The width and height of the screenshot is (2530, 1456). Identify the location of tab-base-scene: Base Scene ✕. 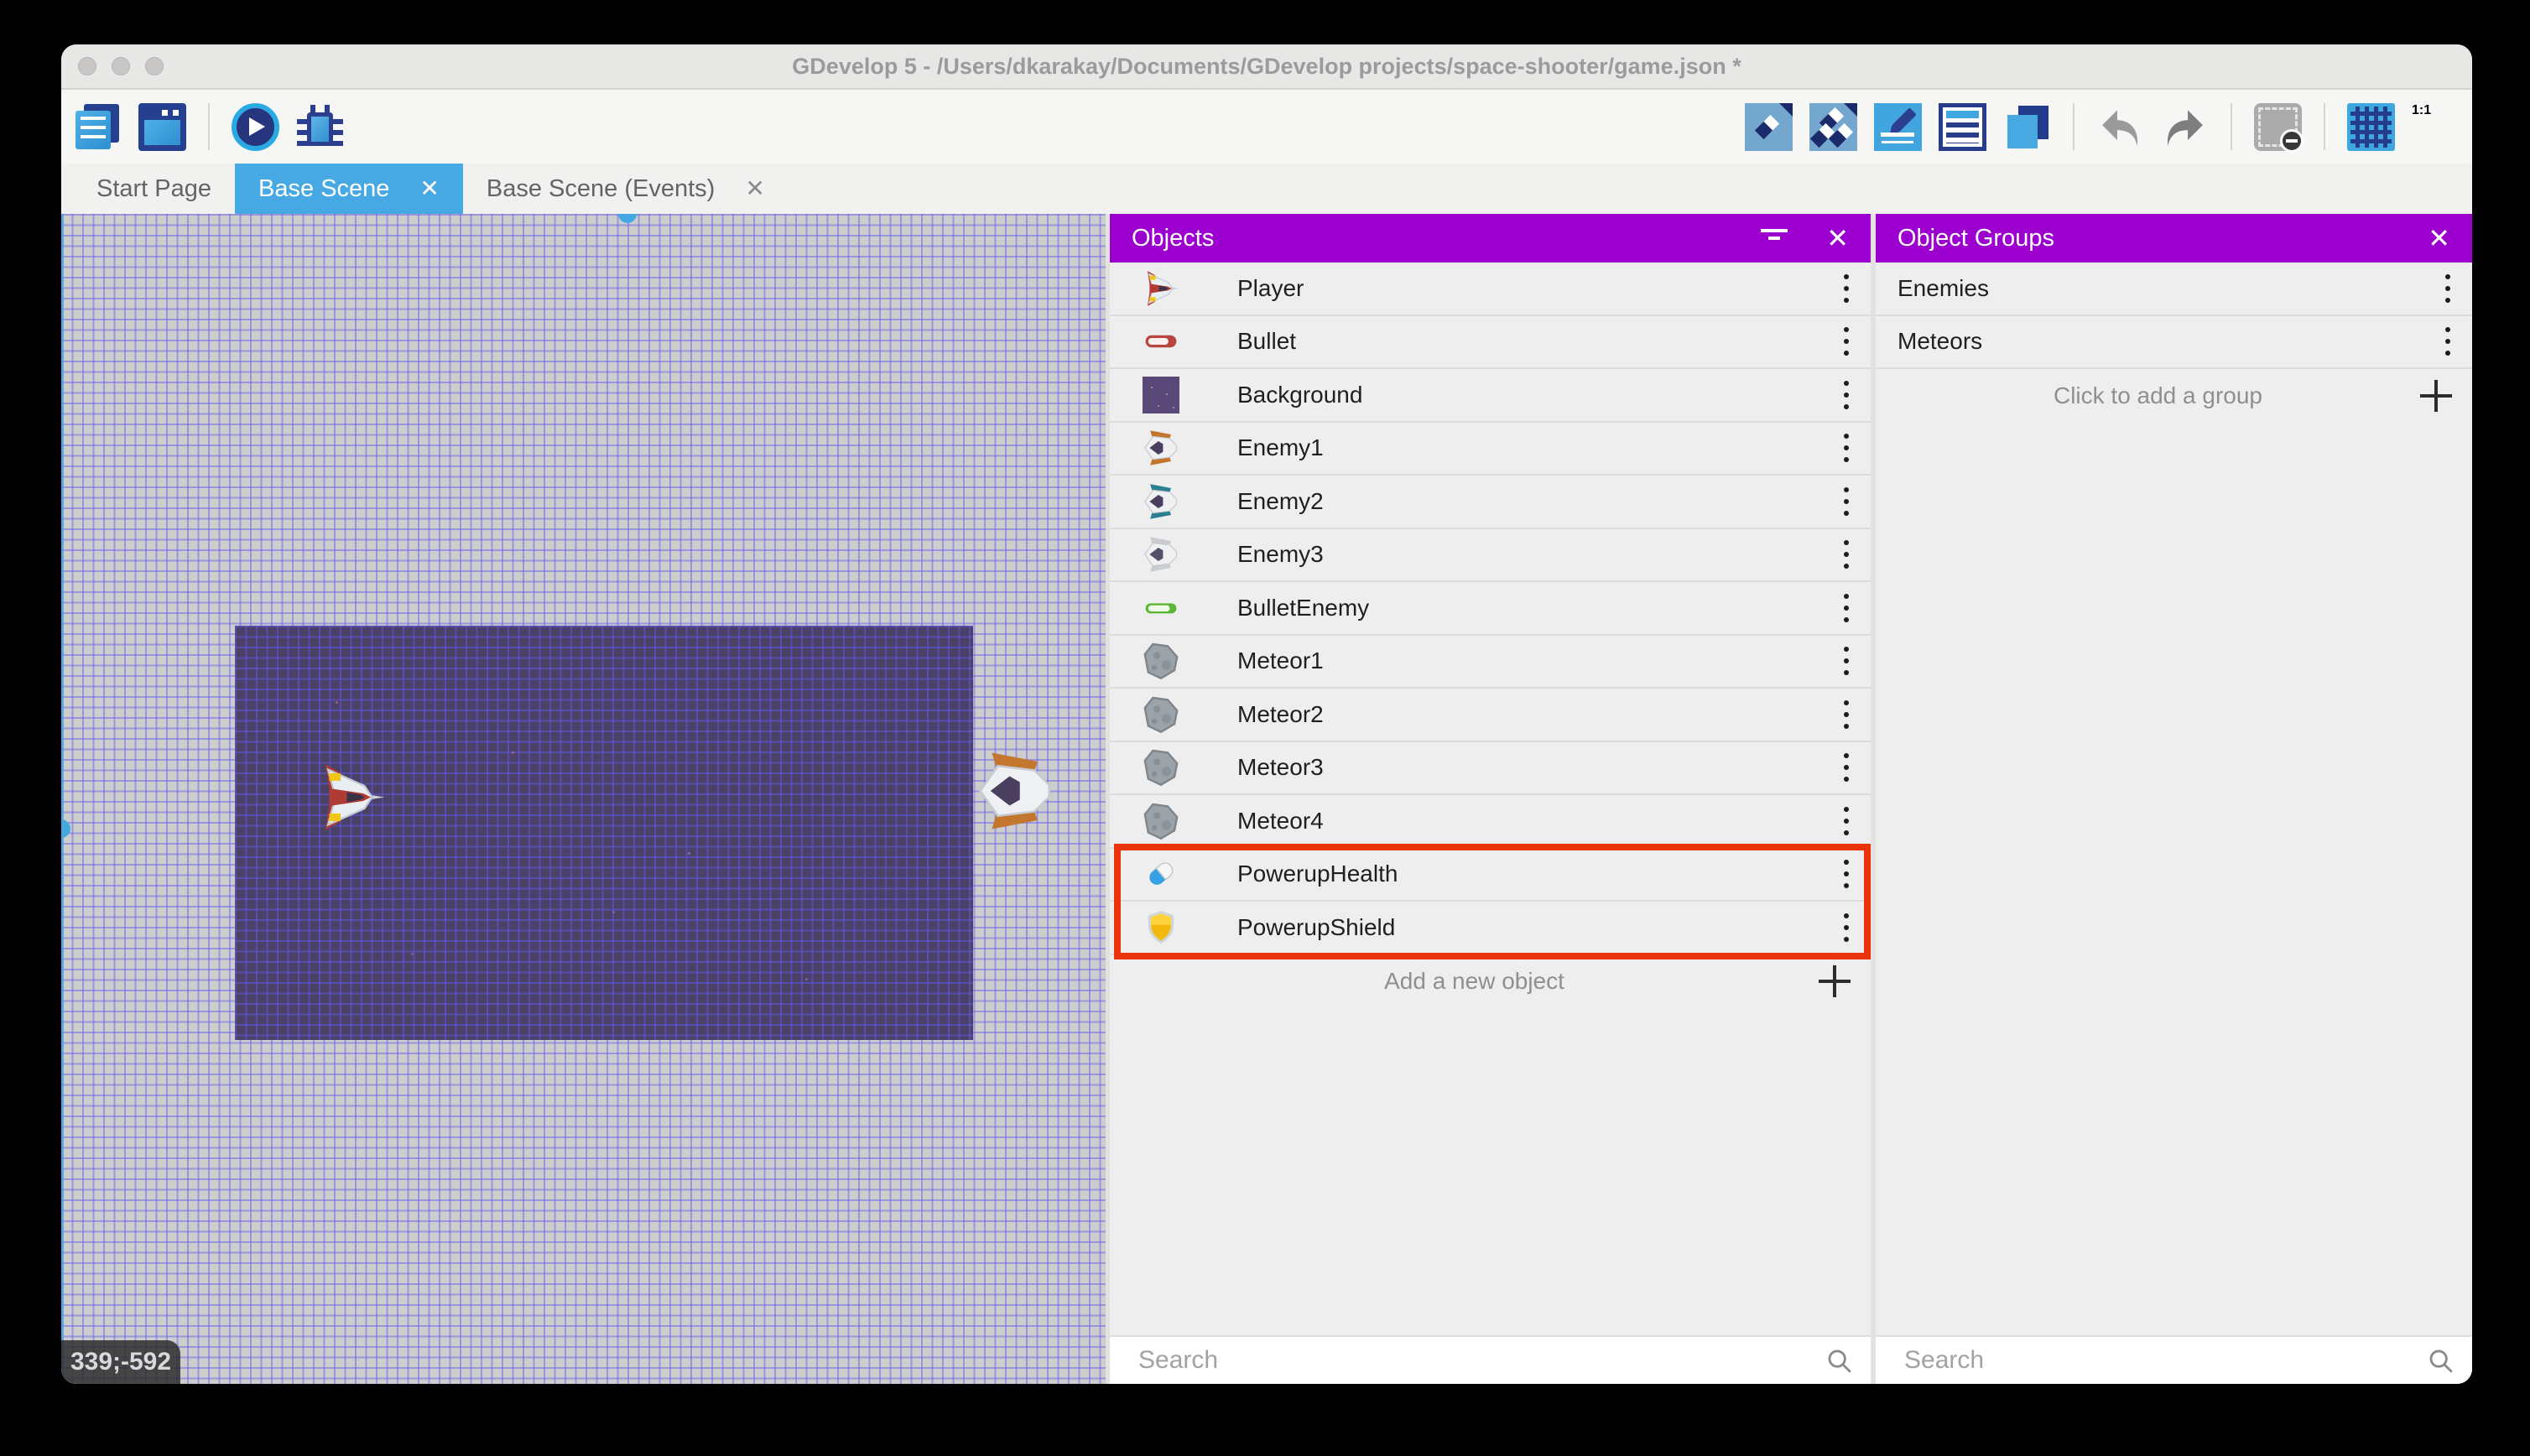
(349, 189).